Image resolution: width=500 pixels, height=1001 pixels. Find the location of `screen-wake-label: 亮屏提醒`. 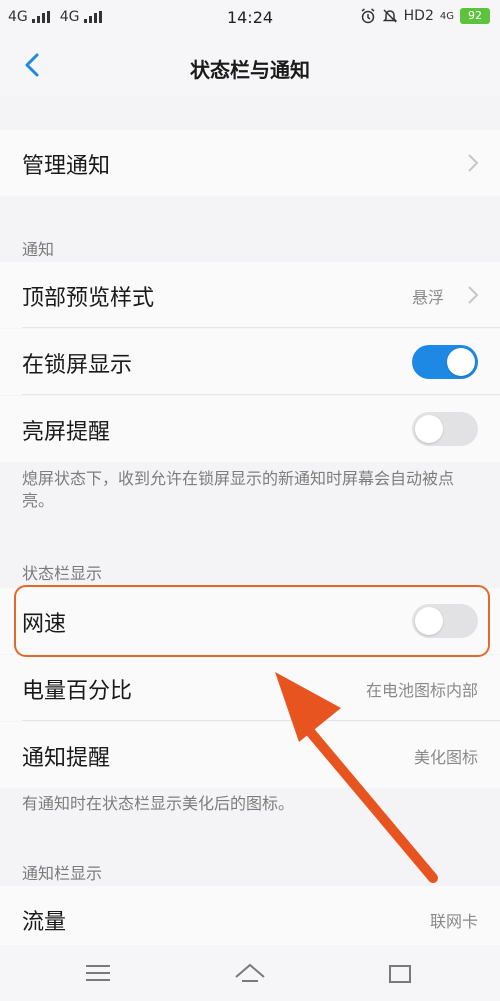

screen-wake-label: 亮屏提醒 is located at coordinates (66, 432).